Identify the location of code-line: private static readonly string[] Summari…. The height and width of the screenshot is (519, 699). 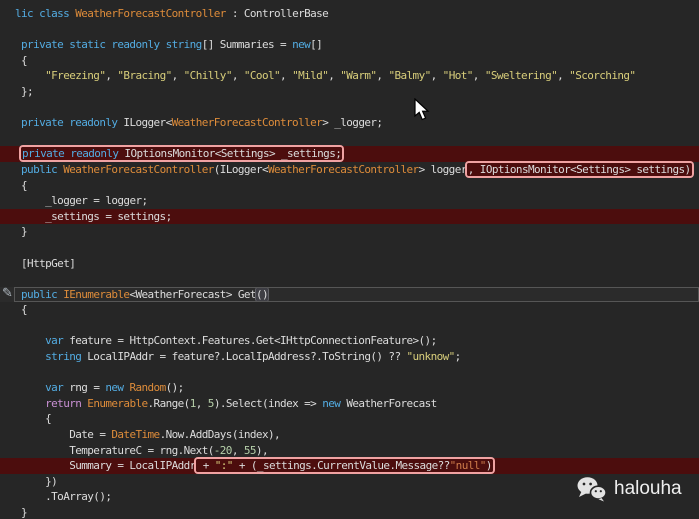
(349, 45).